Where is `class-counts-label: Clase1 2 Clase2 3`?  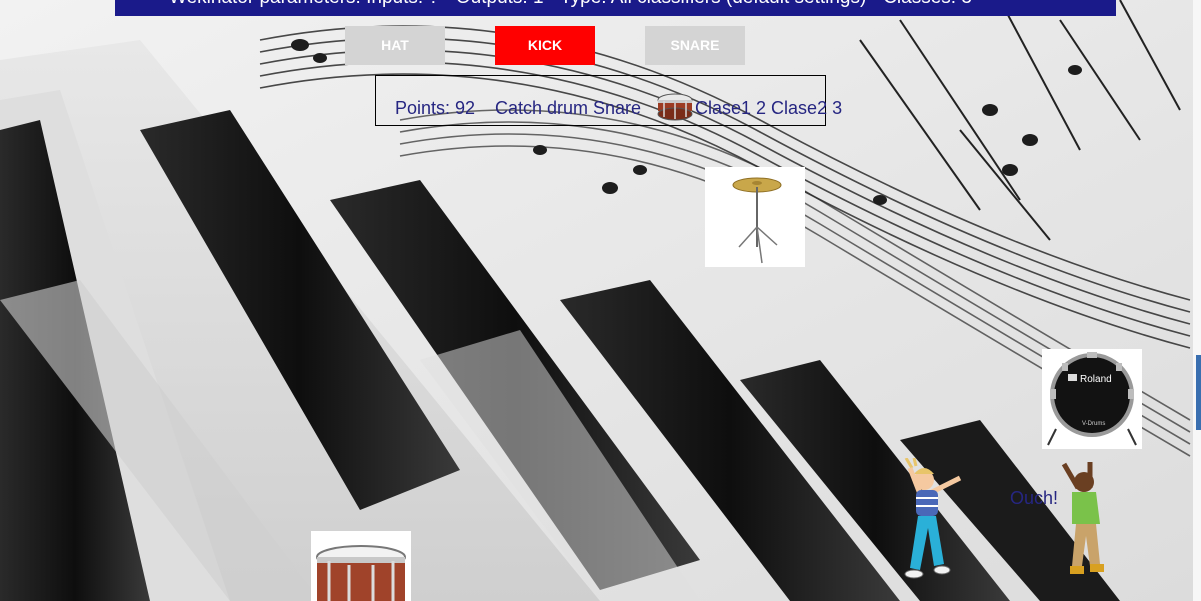 class-counts-label: Clase1 2 Clase2 3 is located at coordinates (769, 108).